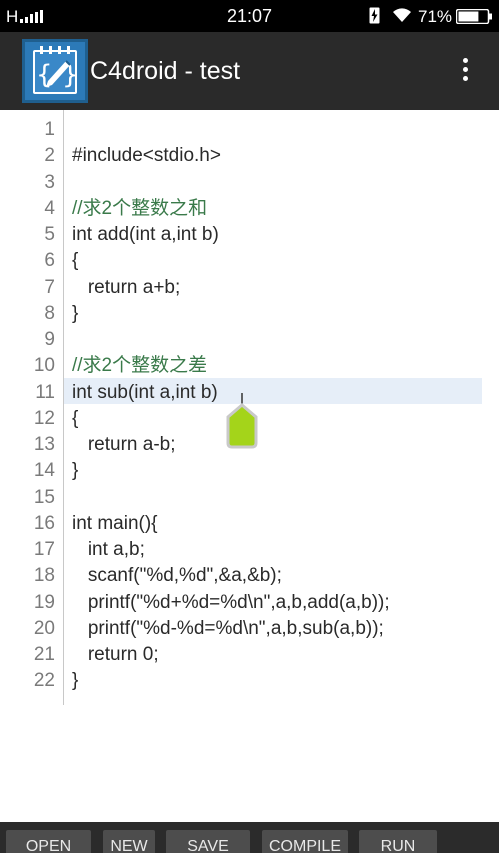 This screenshot has height=853, width=499. Describe the element at coordinates (115, 654) in the screenshot. I see `code-text: return 0;` at that location.